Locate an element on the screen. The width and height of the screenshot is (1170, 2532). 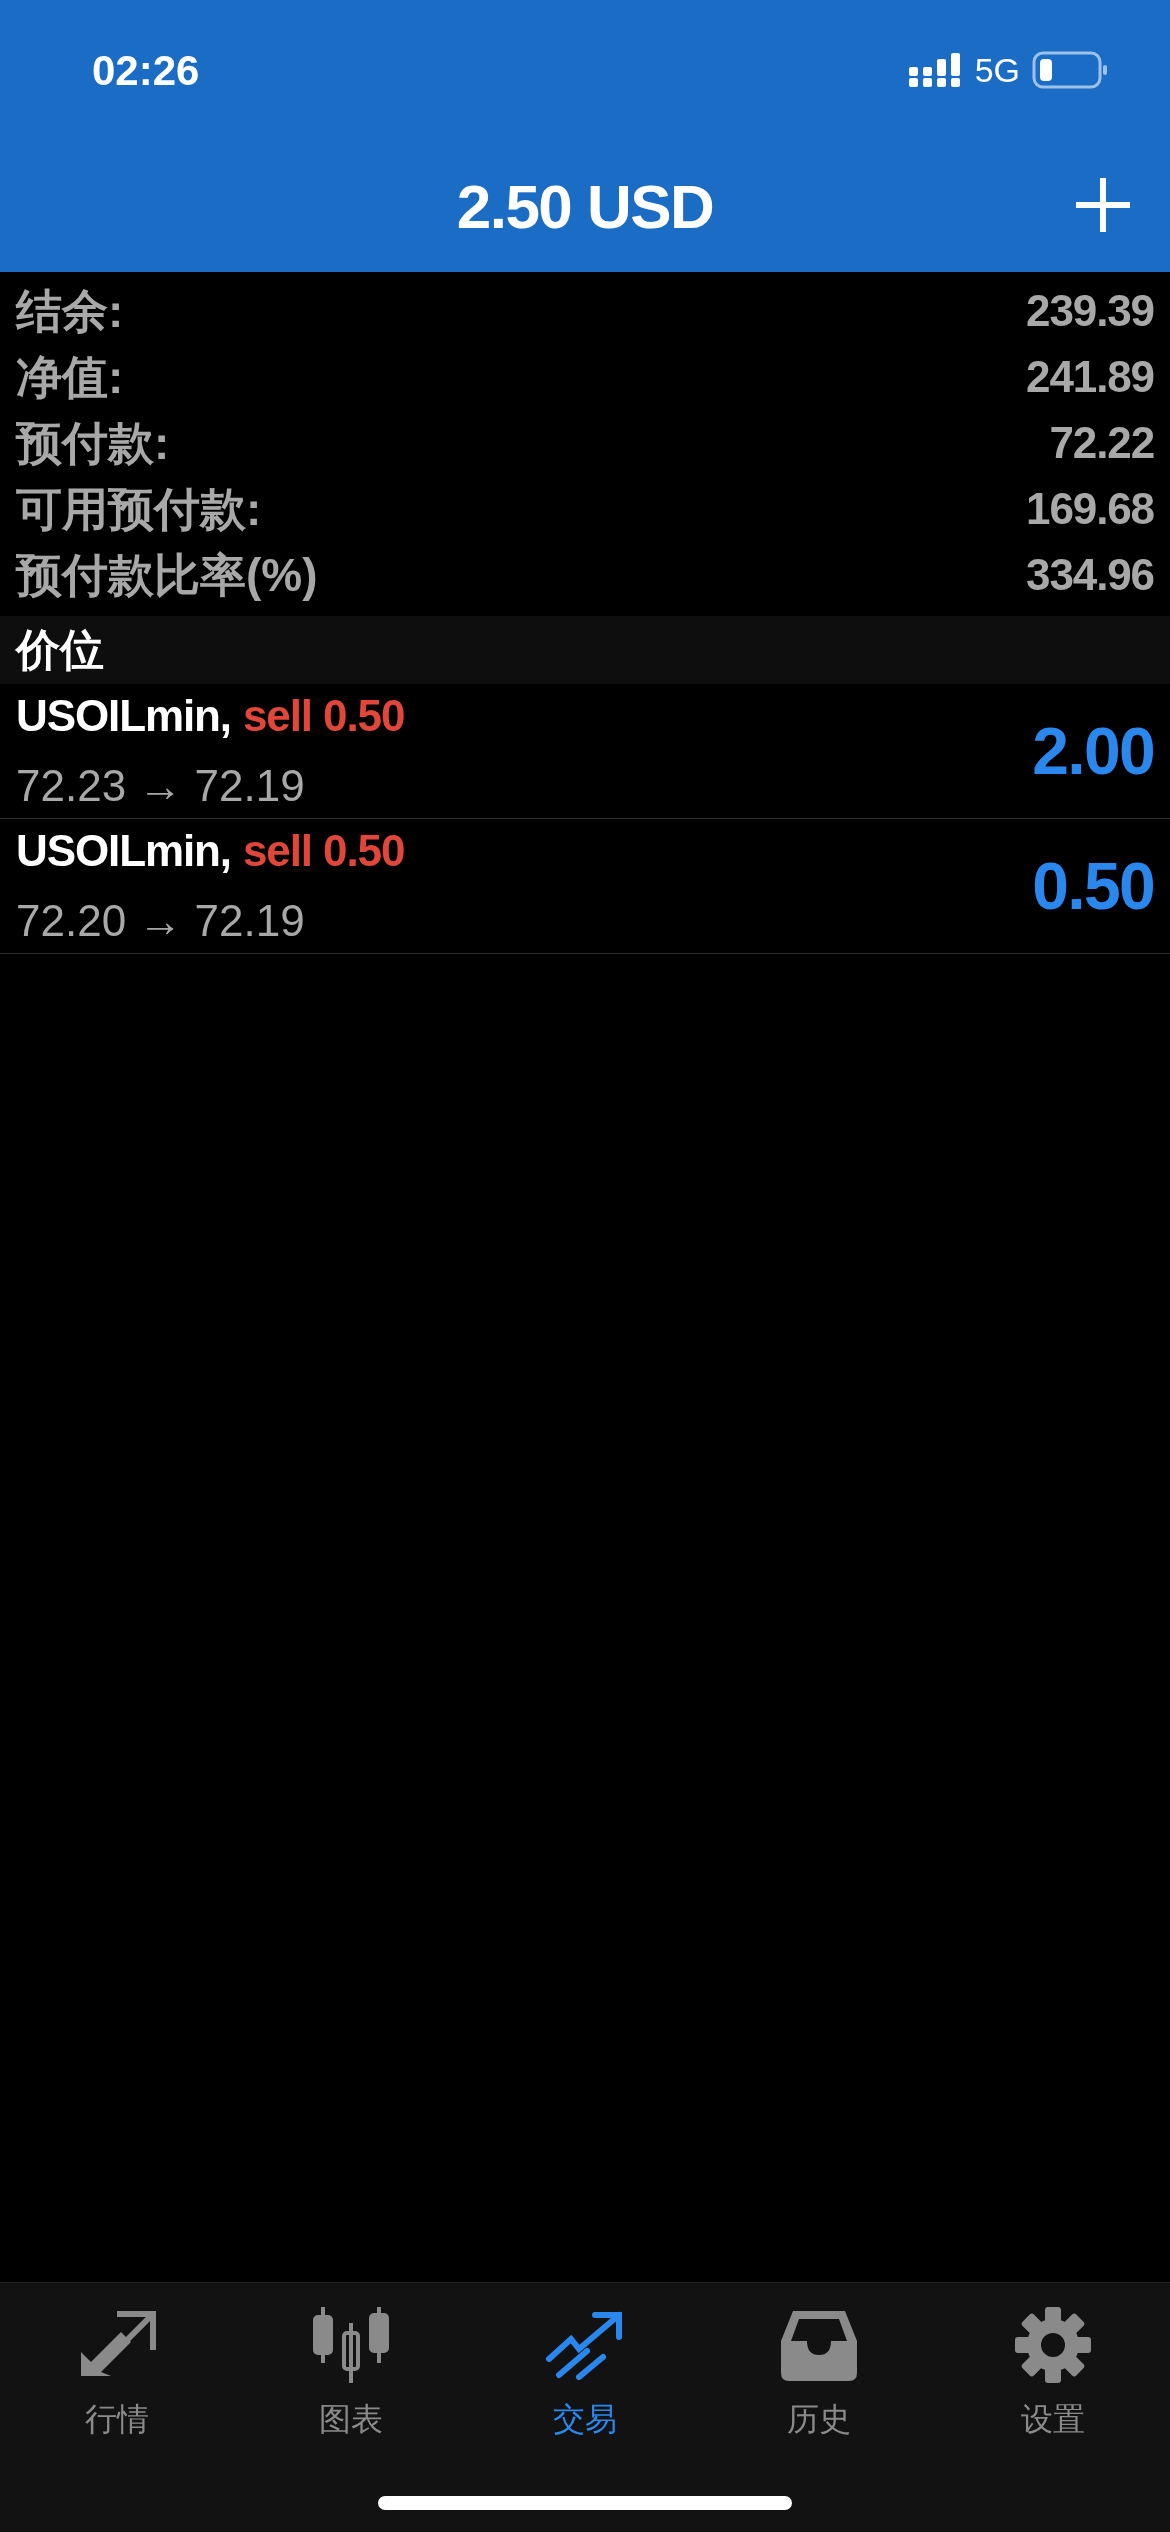
tab-item: 交易 is located at coordinates (585, 2373).